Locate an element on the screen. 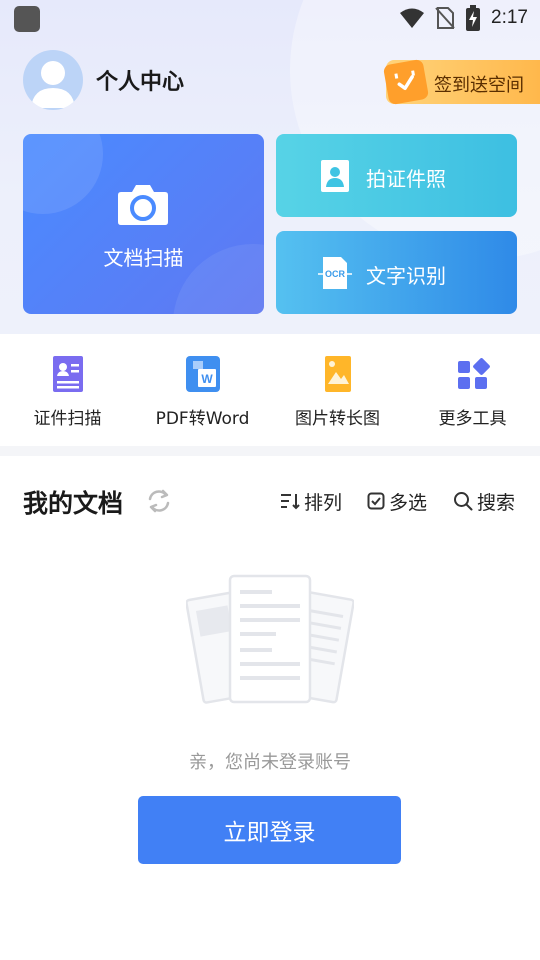 The height and width of the screenshot is (960, 540). login-button: 立即登录 is located at coordinates (269, 830).